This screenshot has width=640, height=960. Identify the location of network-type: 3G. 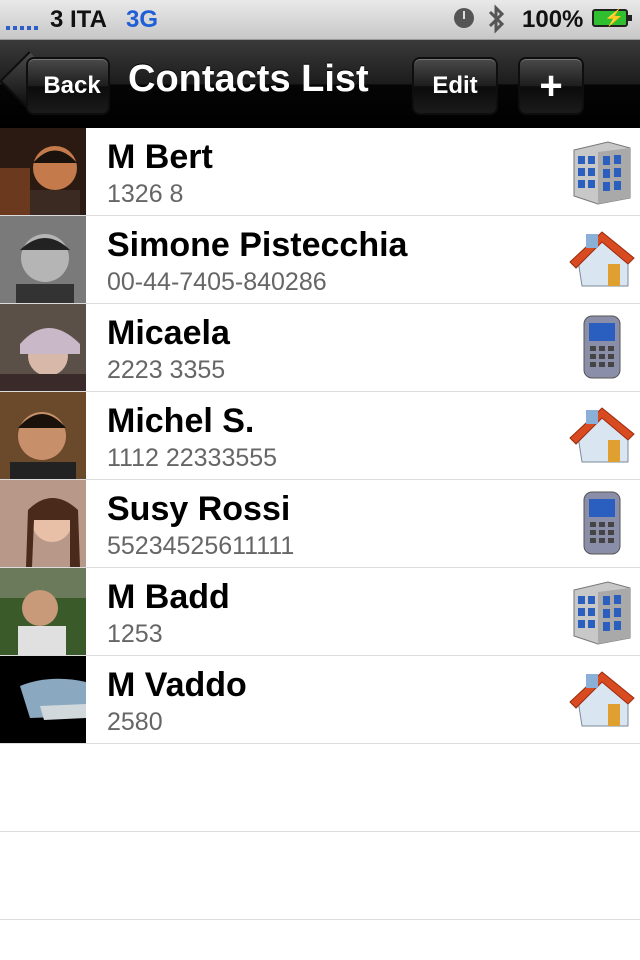
(142, 19).